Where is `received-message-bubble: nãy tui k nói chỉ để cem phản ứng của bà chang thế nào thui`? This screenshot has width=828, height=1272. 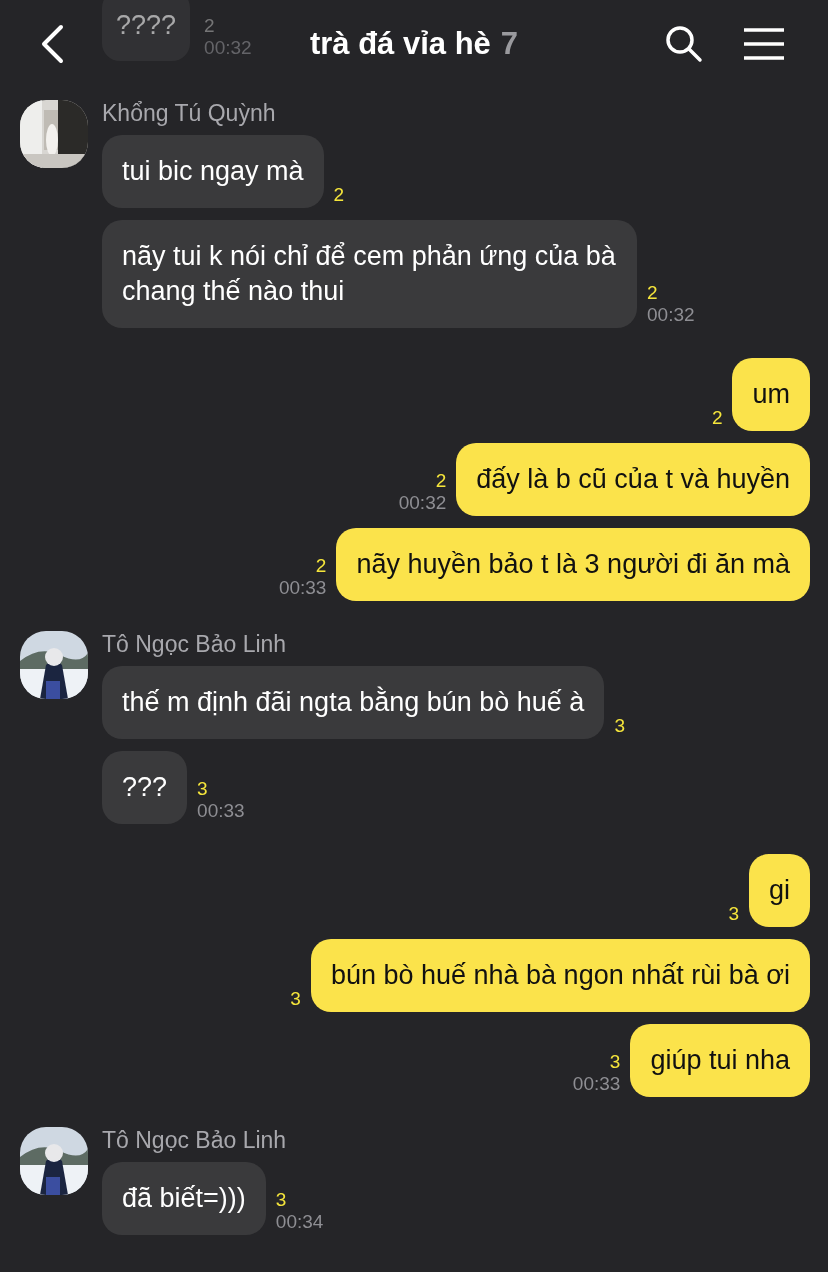
received-message-bubble: nãy tui k nói chỉ để cem phản ứng của bà chang thế nào thui is located at coordinates (369, 274).